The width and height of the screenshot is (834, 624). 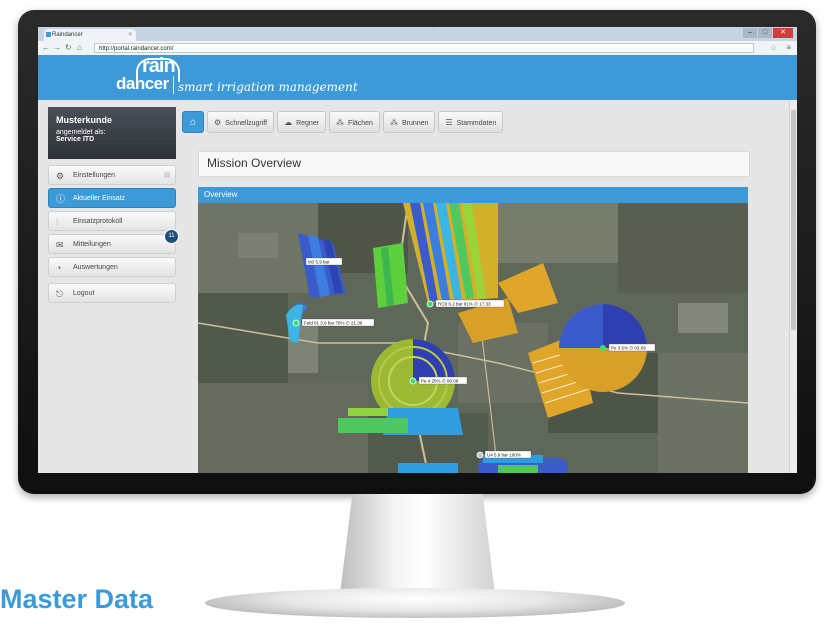 I want to click on tab-brunnen: ⁂ Brunnen, so click(x=409, y=122).